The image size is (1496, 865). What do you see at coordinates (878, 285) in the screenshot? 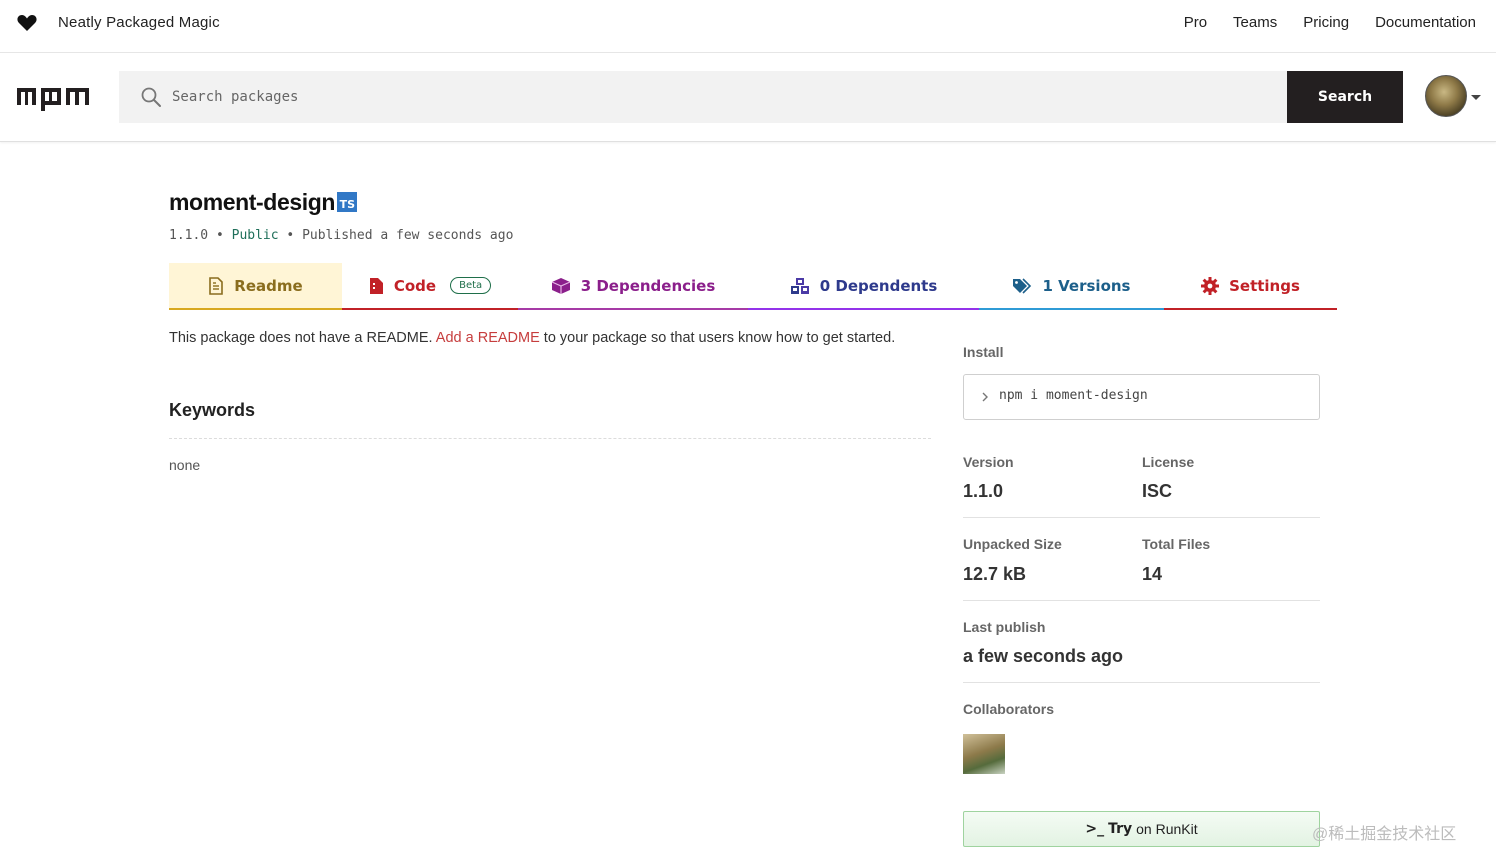
I see `tab-dependents-label: 0 Dependents` at bounding box center [878, 285].